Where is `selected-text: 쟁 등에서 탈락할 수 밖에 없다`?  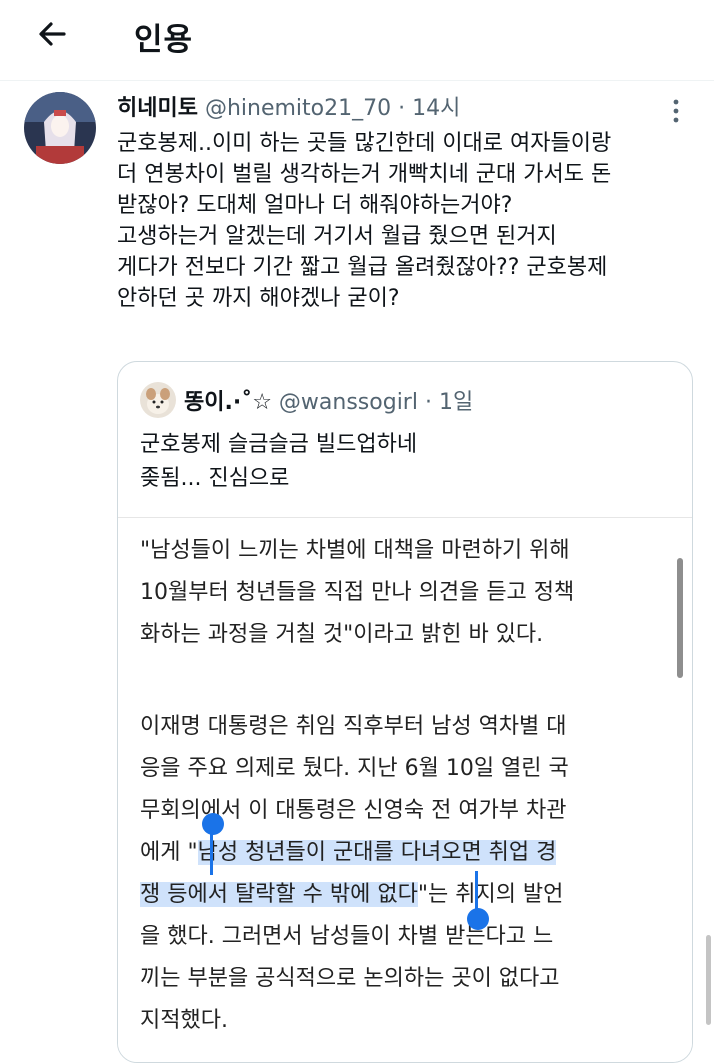
selected-text: 쟁 등에서 탈락할 수 밖에 없다 is located at coordinates (279, 894).